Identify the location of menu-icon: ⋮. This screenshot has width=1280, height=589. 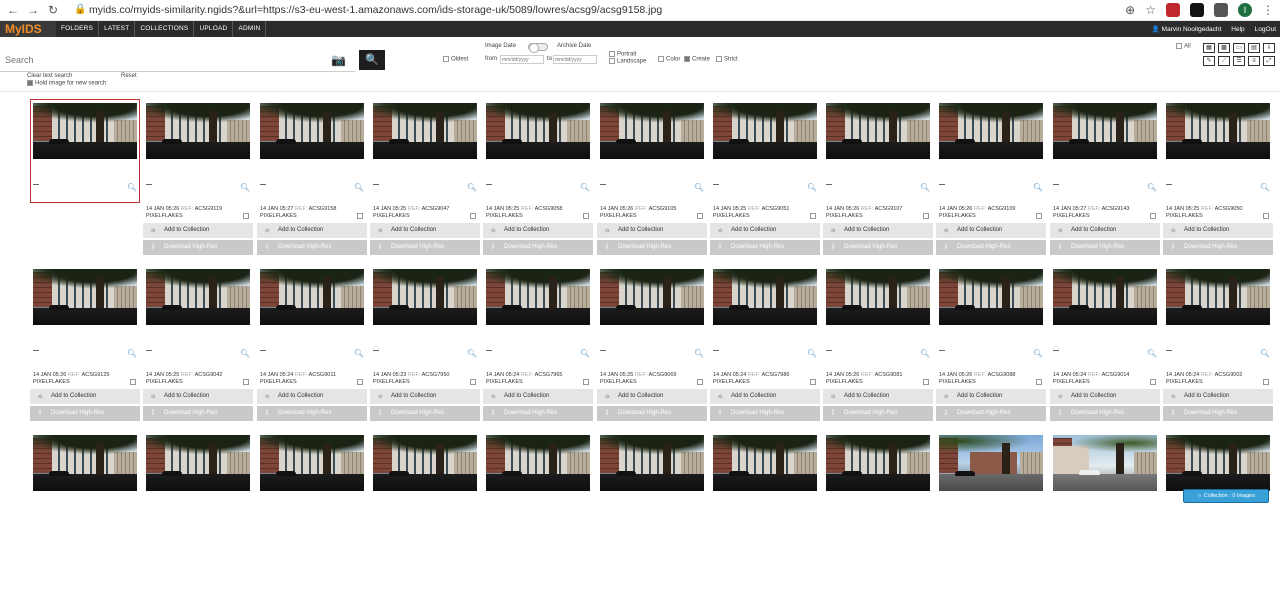
(1268, 10).